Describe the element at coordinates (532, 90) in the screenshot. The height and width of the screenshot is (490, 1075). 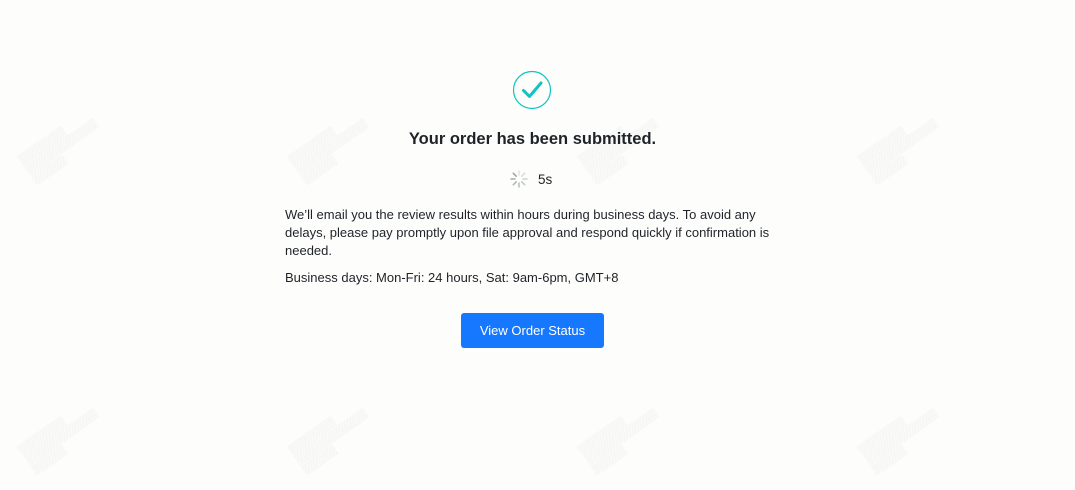
I see `check-circle-icon` at that location.